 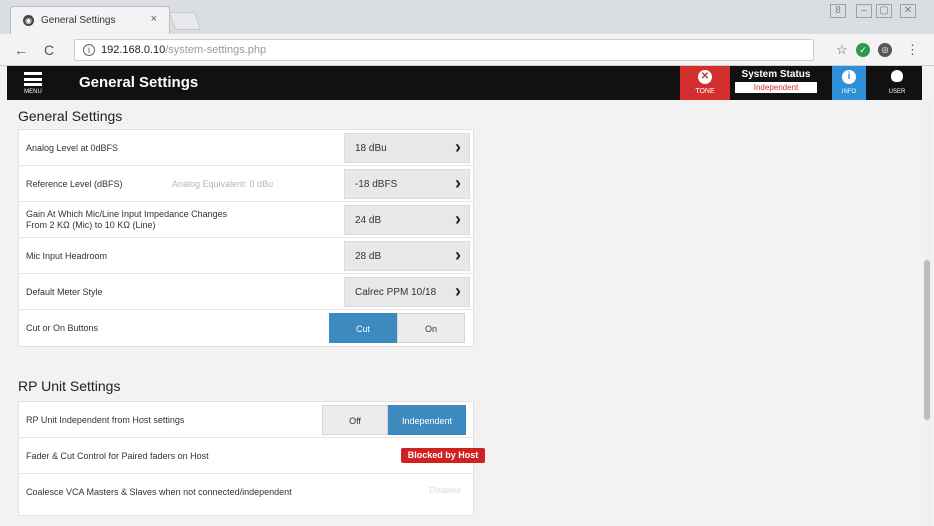 I want to click on favicon-icon: ◉, so click(x=28, y=20).